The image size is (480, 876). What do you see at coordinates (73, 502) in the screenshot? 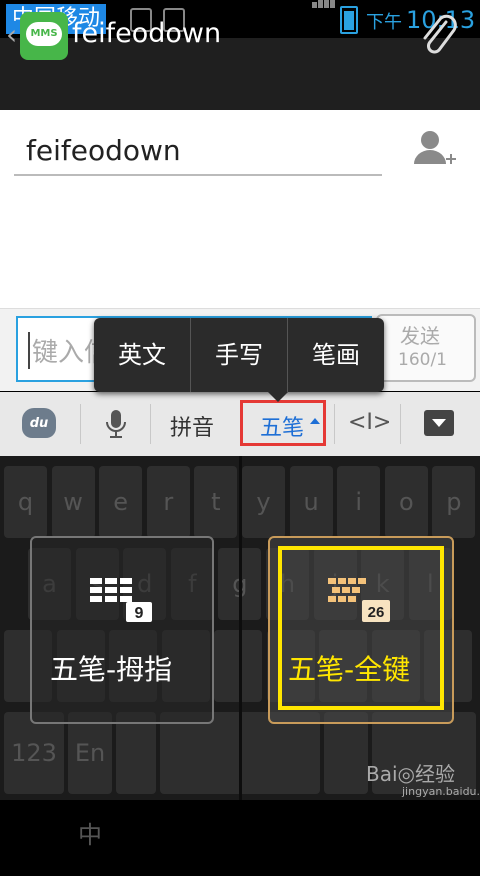
I see `key-w: w` at bounding box center [73, 502].